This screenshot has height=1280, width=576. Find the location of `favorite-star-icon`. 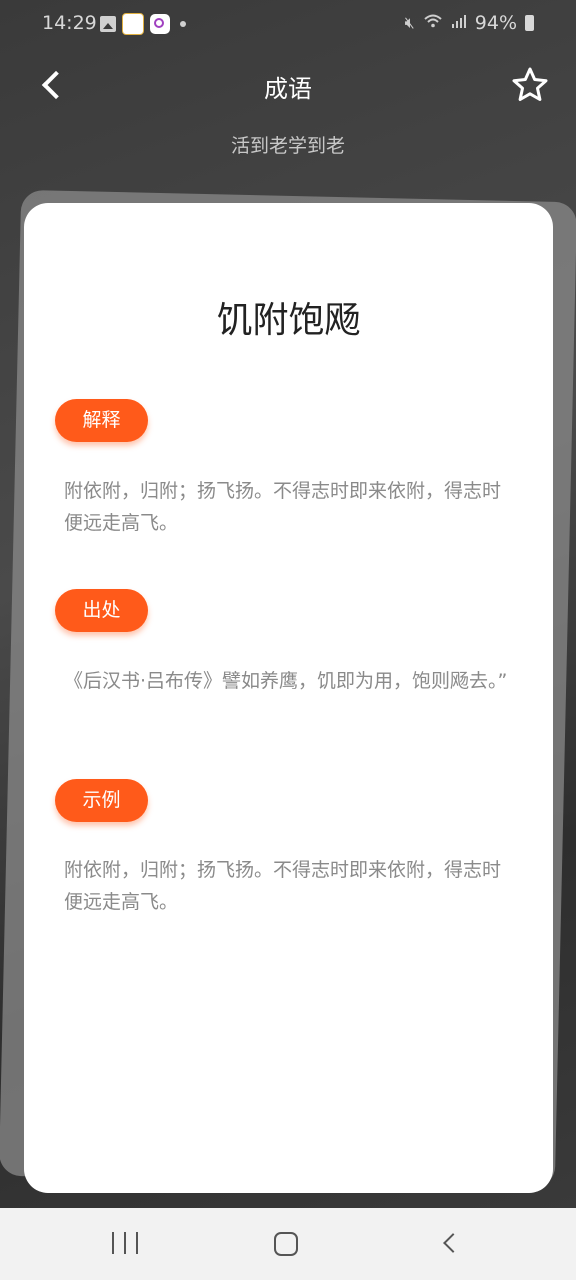

favorite-star-icon is located at coordinates (530, 85).